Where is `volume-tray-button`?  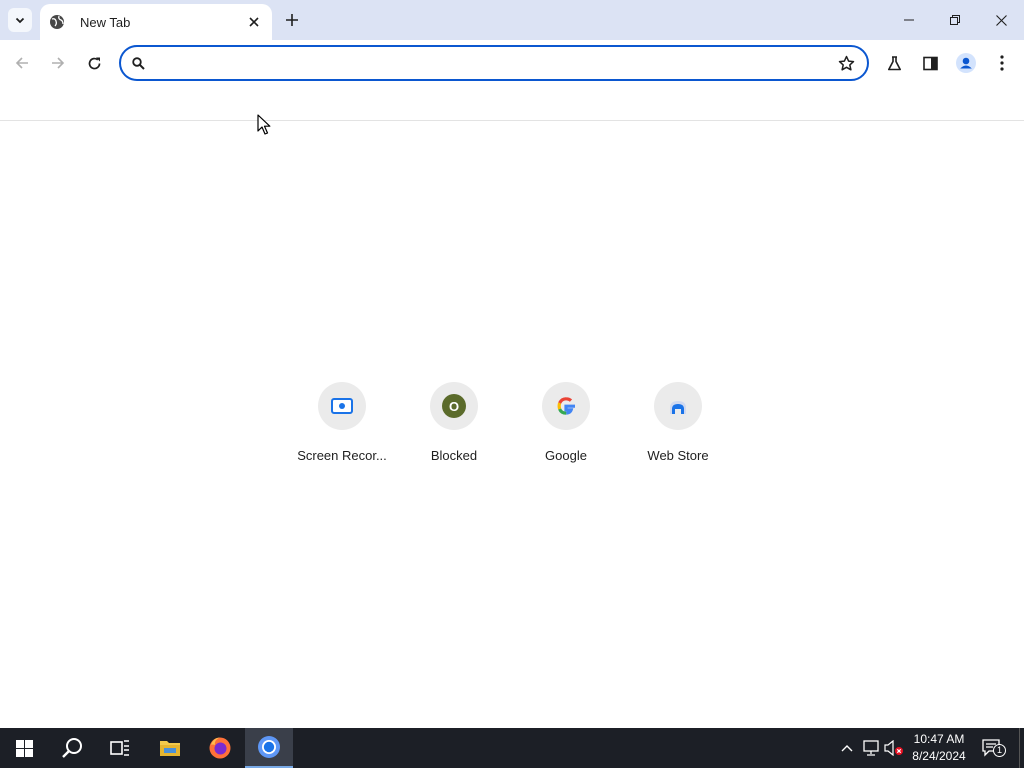 volume-tray-button is located at coordinates (894, 748).